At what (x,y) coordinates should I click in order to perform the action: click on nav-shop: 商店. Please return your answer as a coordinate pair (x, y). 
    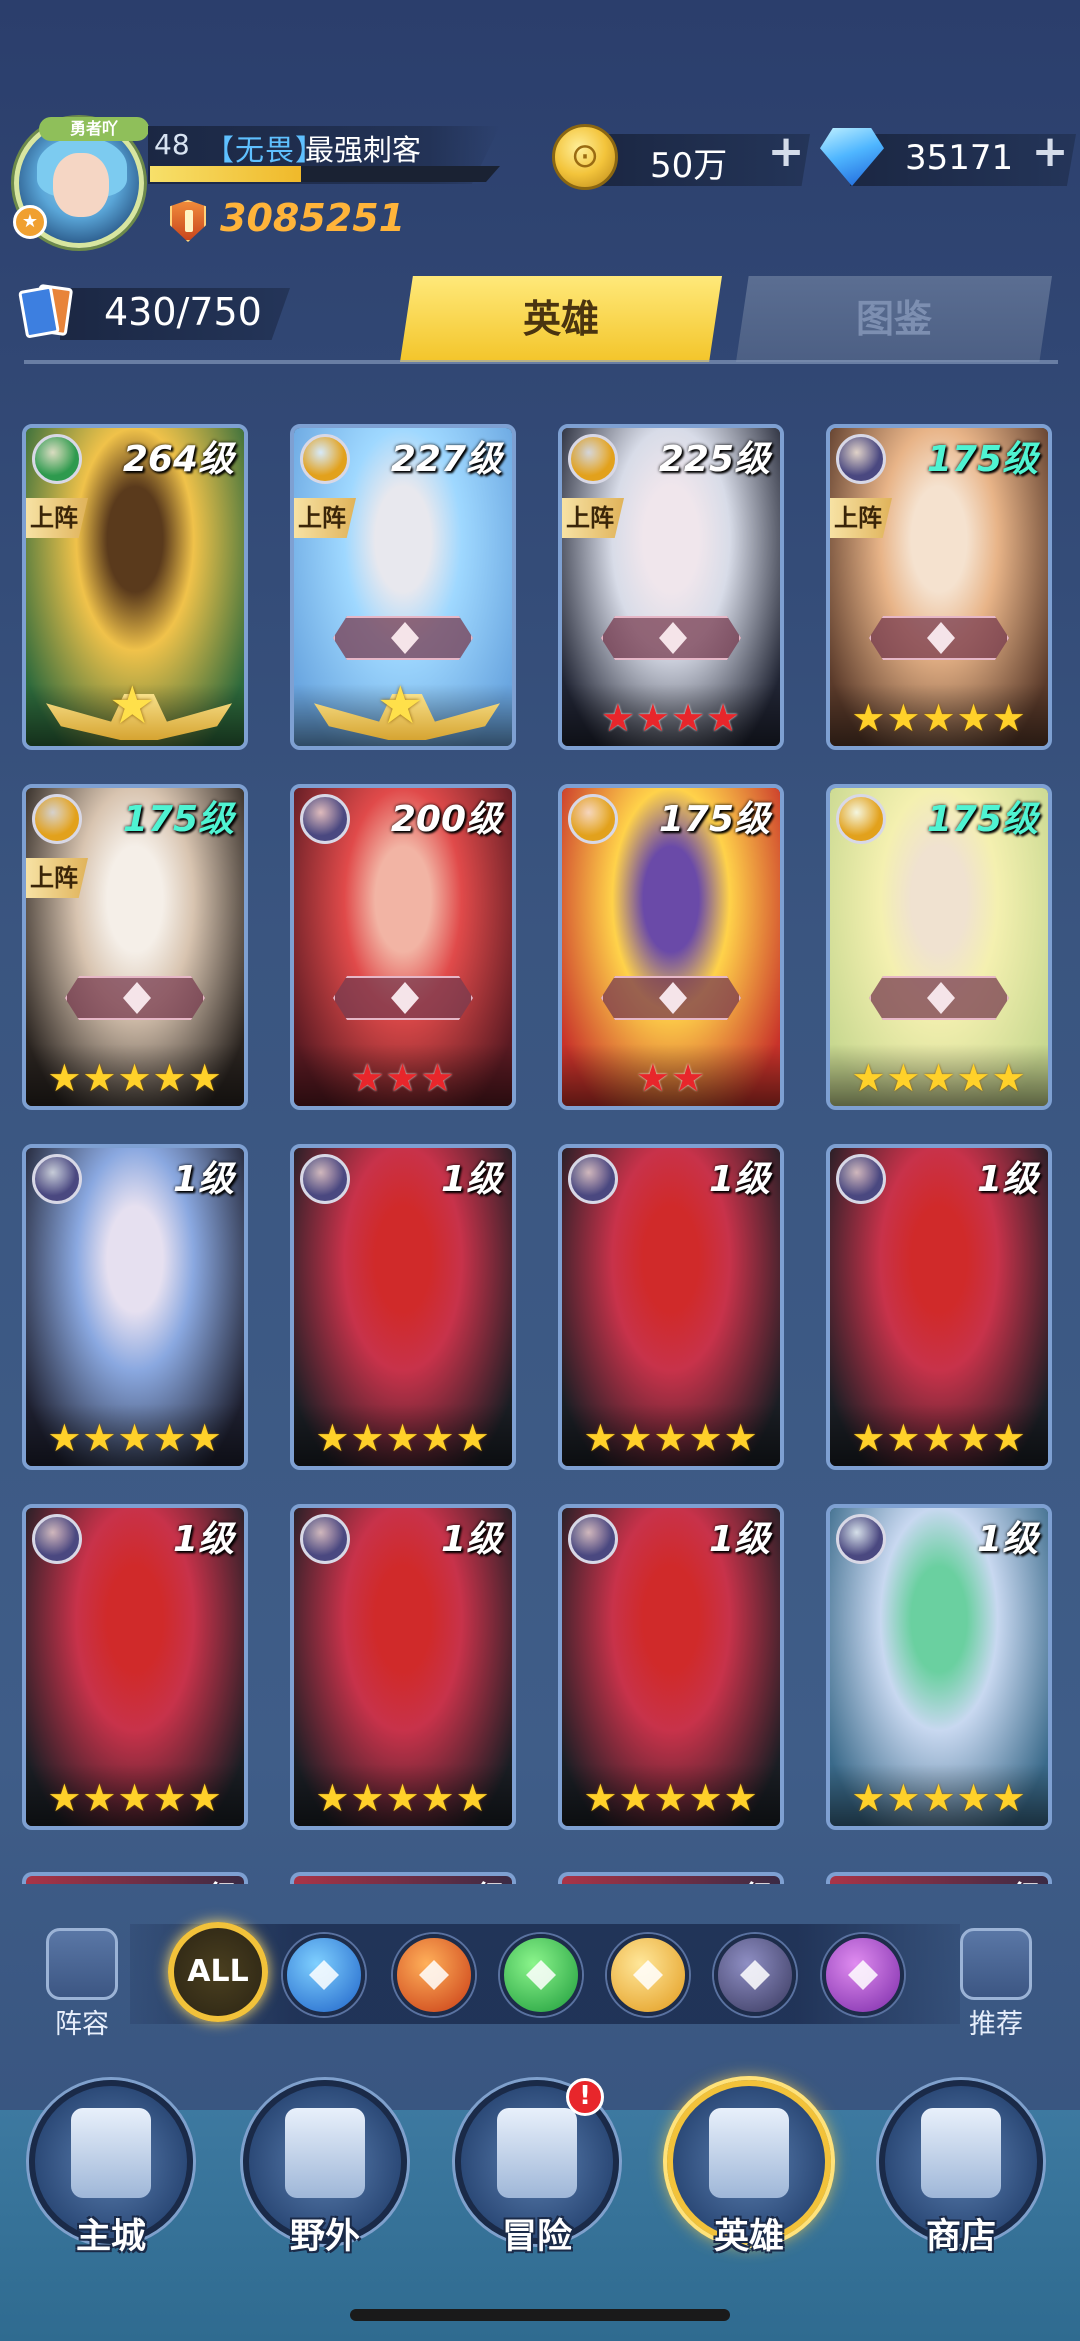
    Looking at the image, I should click on (961, 2170).